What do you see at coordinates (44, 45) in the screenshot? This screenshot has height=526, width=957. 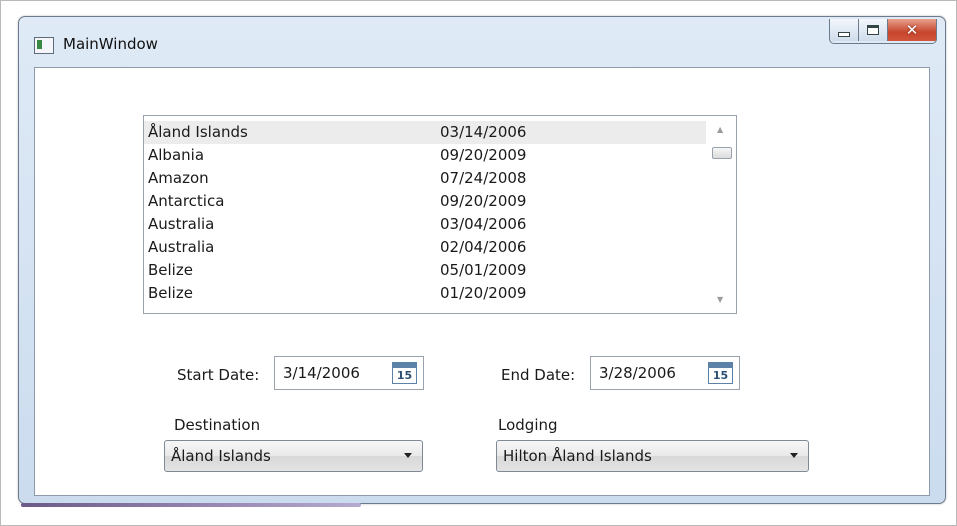 I see `app-icon` at bounding box center [44, 45].